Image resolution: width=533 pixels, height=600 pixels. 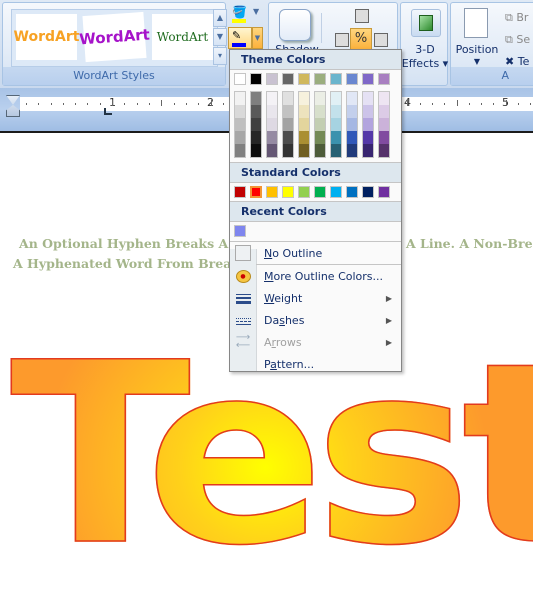 What do you see at coordinates (295, 25) in the screenshot?
I see `shadow-icon` at bounding box center [295, 25].